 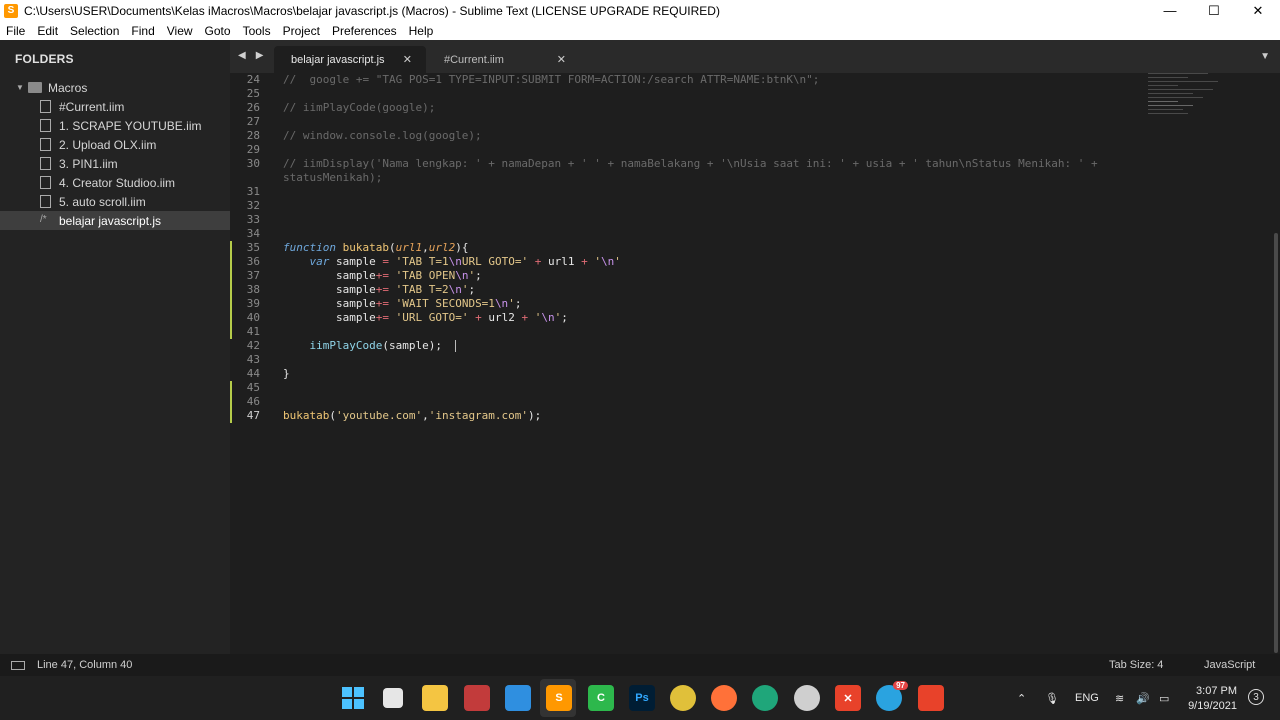 I want to click on code-text: sample+= 'WAIT SECONDS=1\n';, so click(x=402, y=303).